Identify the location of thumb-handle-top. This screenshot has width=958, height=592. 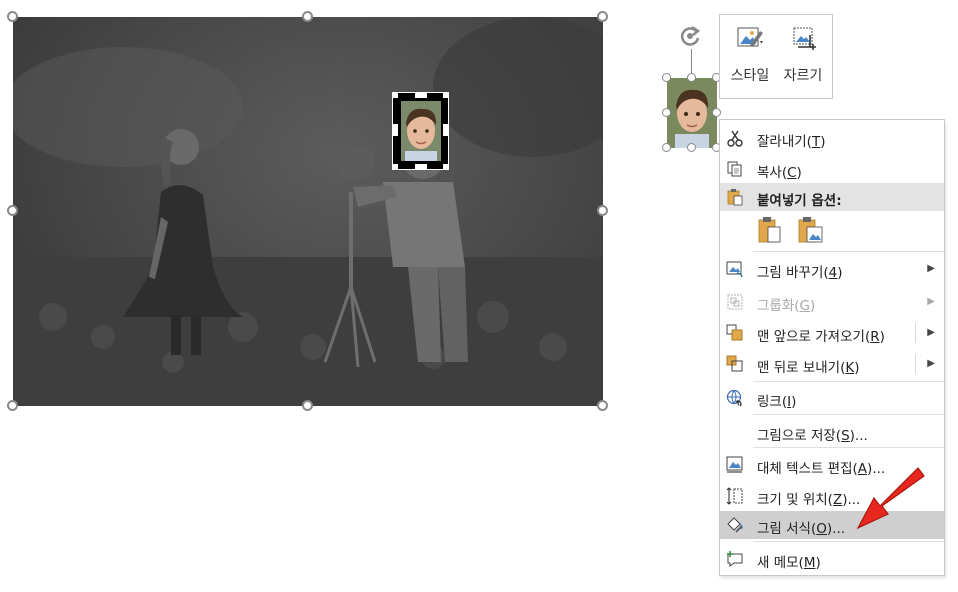
(691, 77).